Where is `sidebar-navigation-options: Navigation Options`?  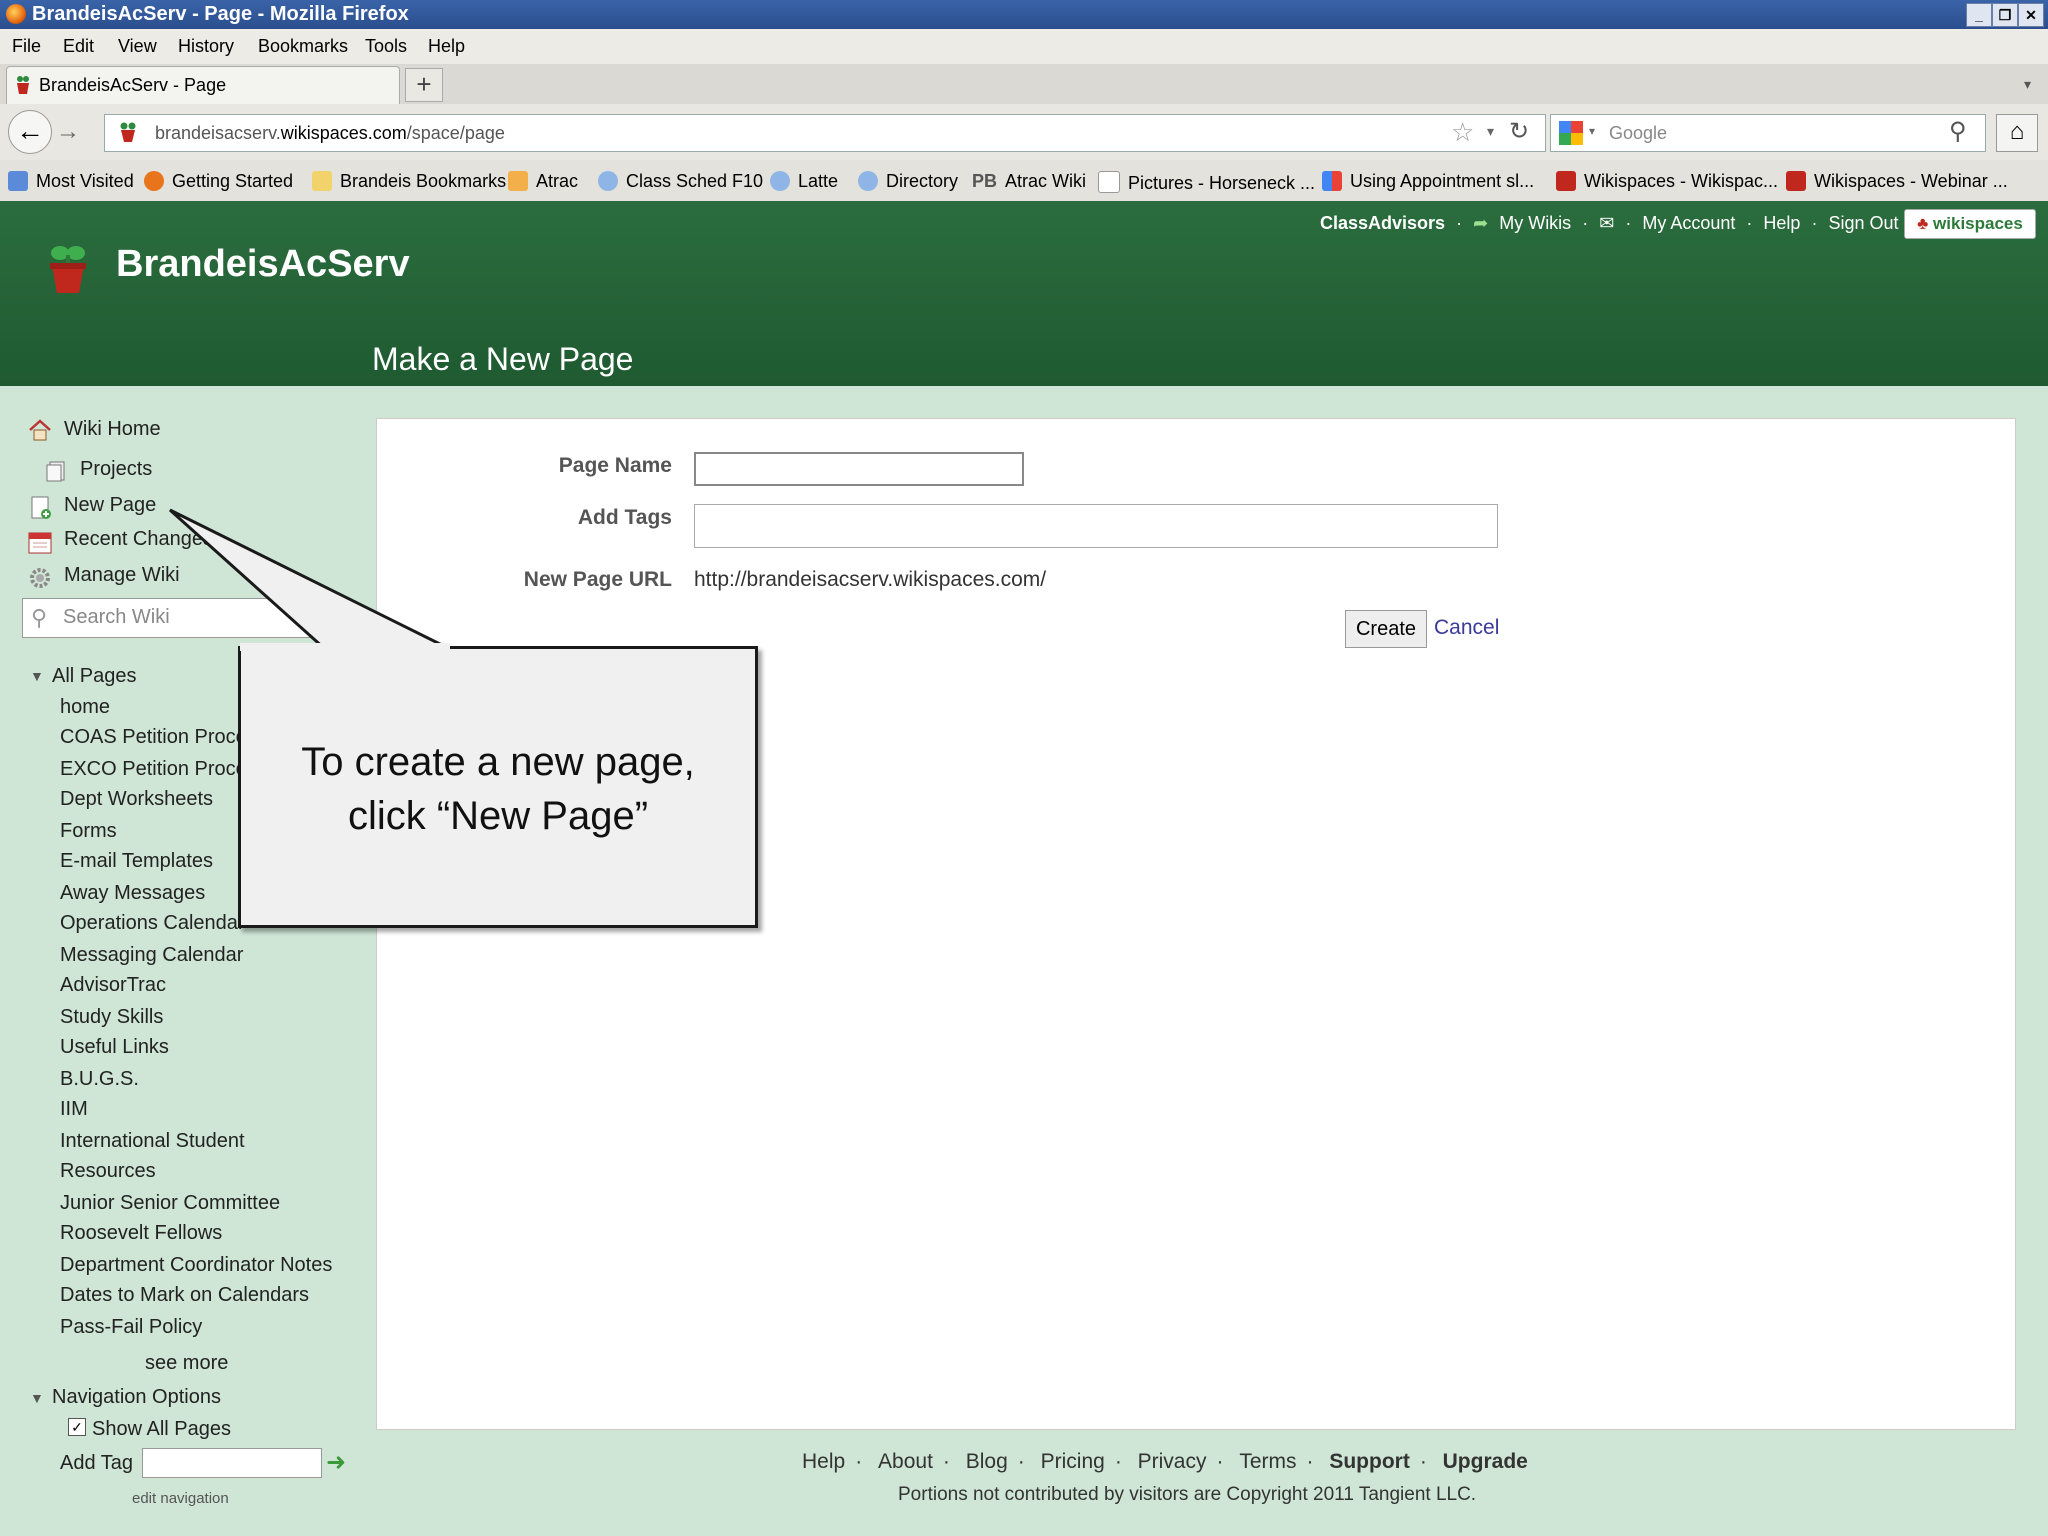 sidebar-navigation-options: Navigation Options is located at coordinates (136, 1397).